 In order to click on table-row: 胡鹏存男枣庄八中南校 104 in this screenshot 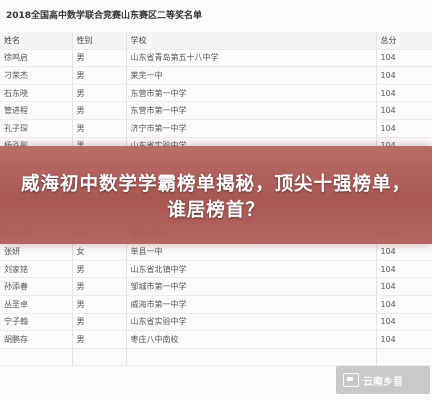, I will do `click(216, 339)`.